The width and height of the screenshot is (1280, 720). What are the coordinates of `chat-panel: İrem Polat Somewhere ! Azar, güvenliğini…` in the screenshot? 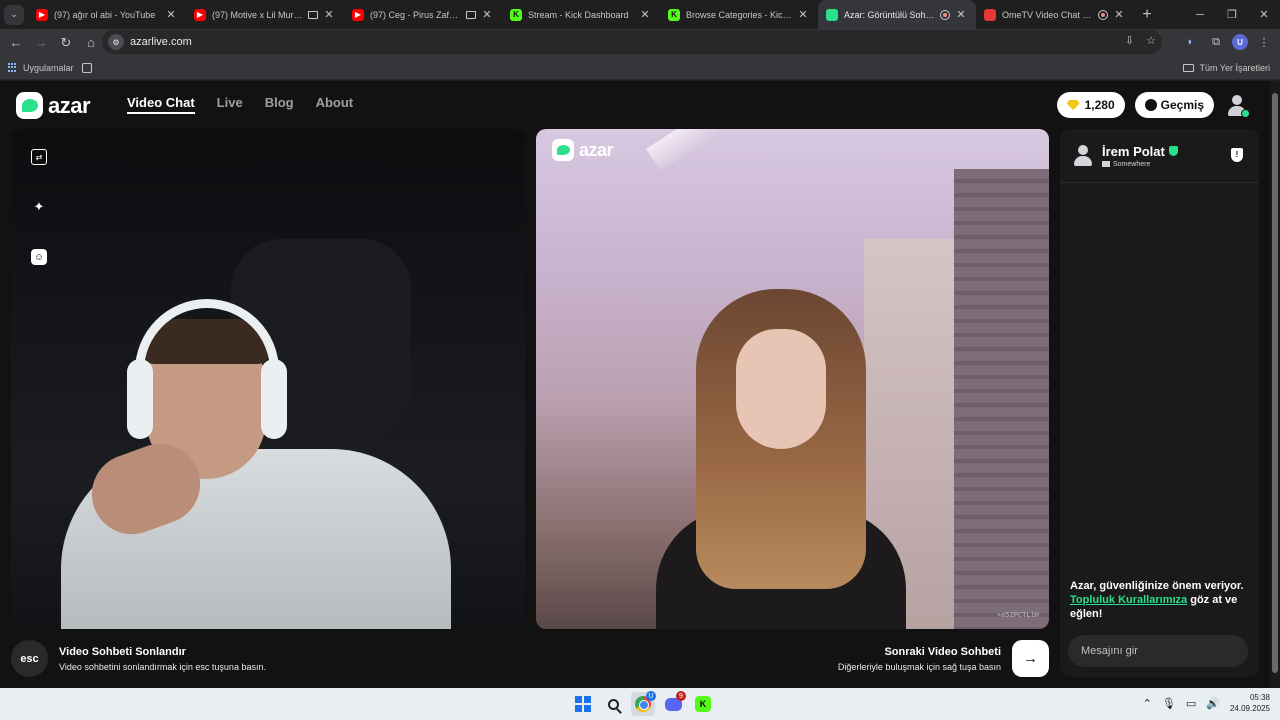 It's located at (1159, 403).